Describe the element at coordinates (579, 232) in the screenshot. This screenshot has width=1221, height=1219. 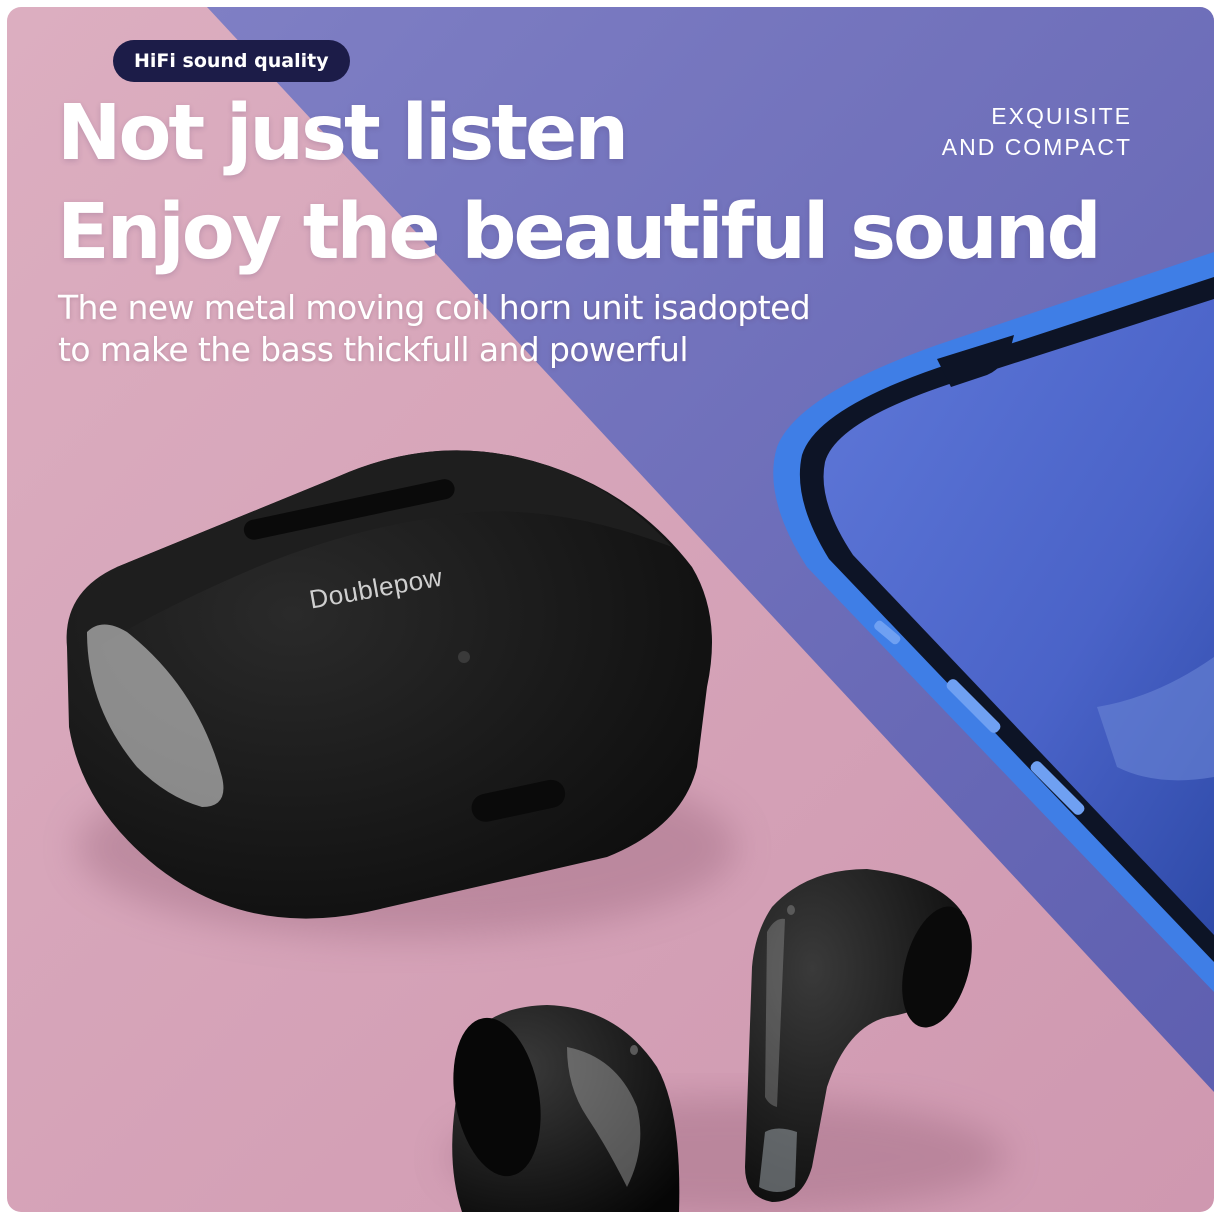
I see `headline-line-2: Enjoy the beautiful sound` at that location.